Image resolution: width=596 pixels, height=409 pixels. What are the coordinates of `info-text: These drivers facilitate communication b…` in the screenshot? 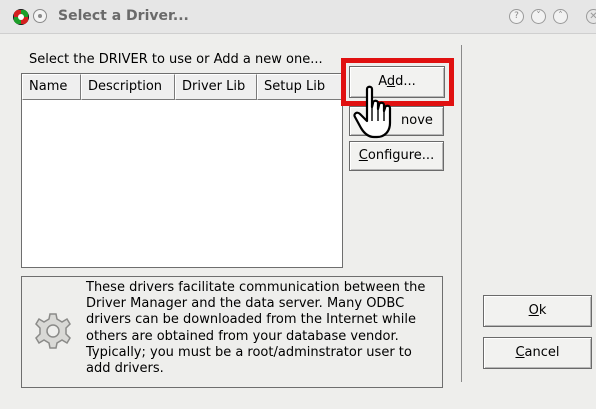 It's located at (266, 328).